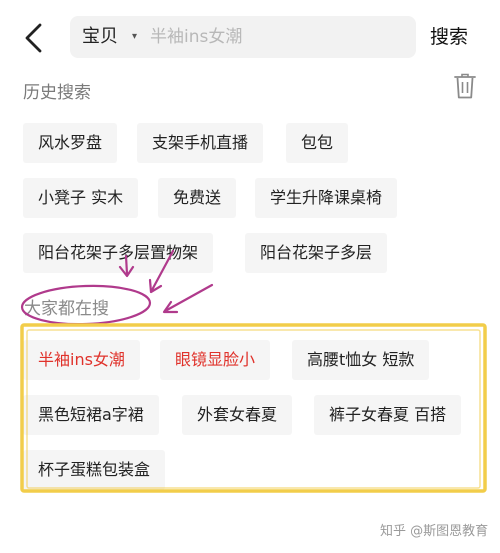 This screenshot has height=553, width=500. I want to click on caret-down-icon: ▾, so click(134, 37).